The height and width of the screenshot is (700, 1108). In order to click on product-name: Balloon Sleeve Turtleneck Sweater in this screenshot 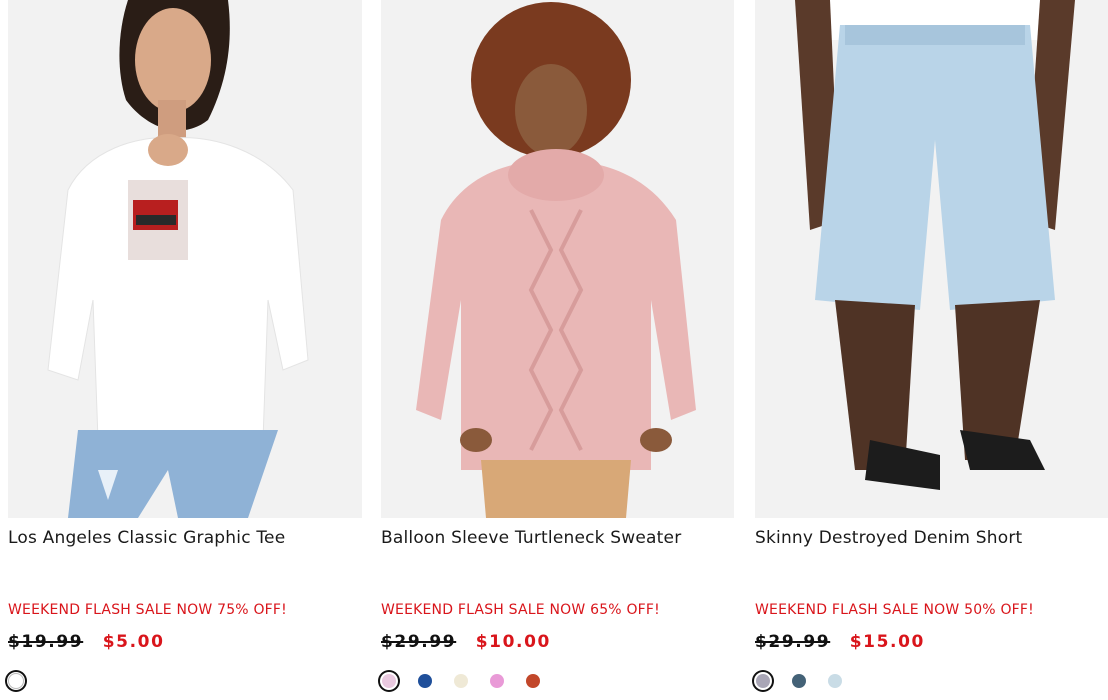, I will do `click(531, 538)`.